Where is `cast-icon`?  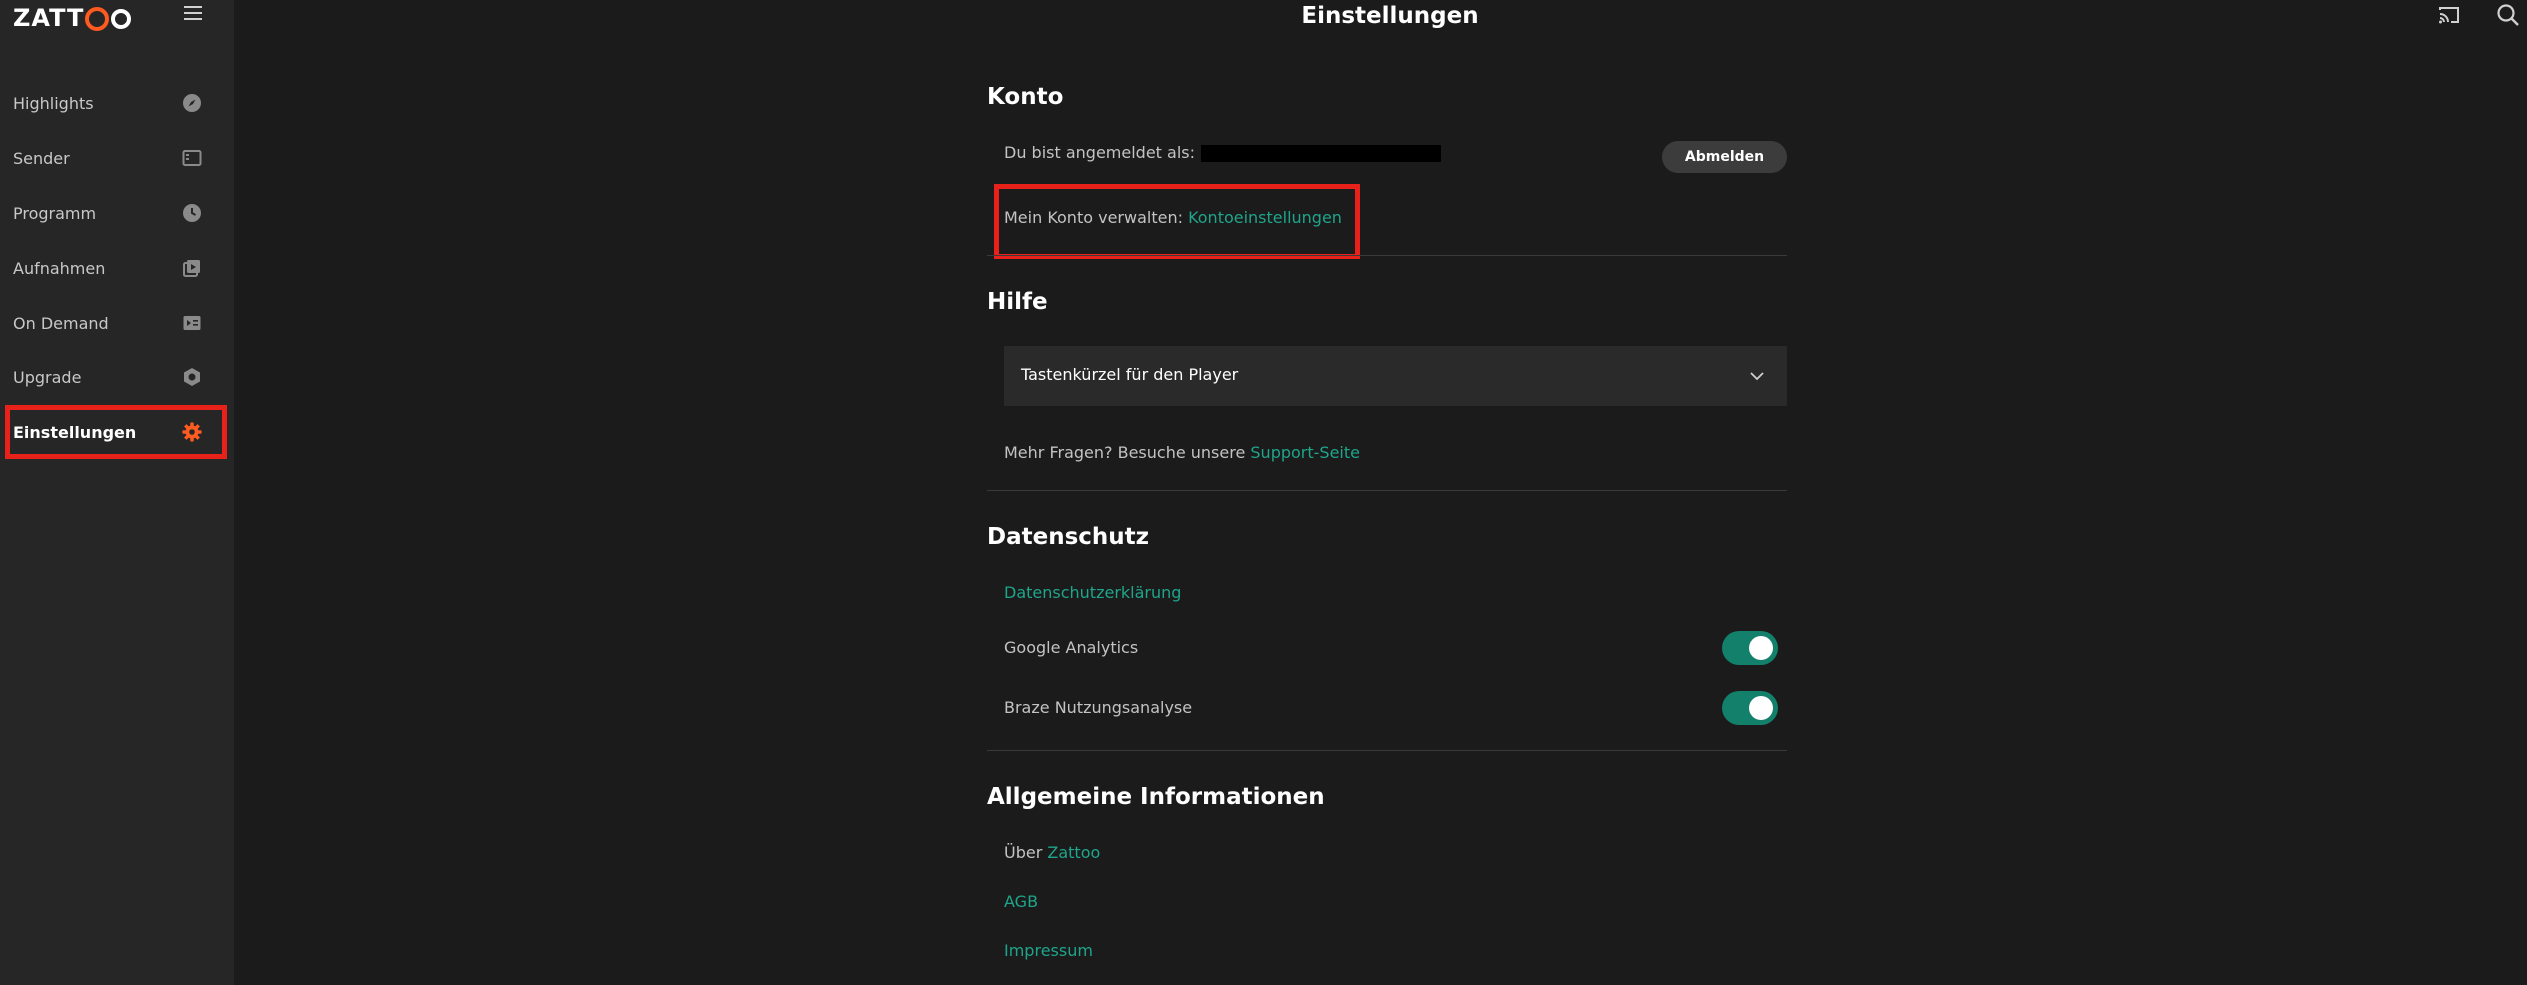 cast-icon is located at coordinates (2449, 15).